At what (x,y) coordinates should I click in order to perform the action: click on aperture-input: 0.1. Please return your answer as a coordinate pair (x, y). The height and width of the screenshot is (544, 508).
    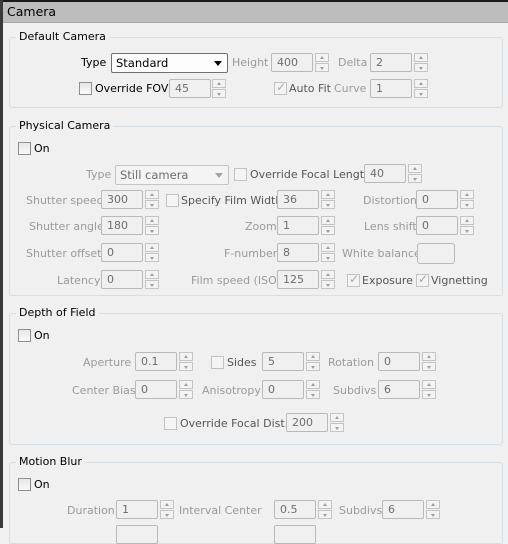
    Looking at the image, I should click on (156, 361).